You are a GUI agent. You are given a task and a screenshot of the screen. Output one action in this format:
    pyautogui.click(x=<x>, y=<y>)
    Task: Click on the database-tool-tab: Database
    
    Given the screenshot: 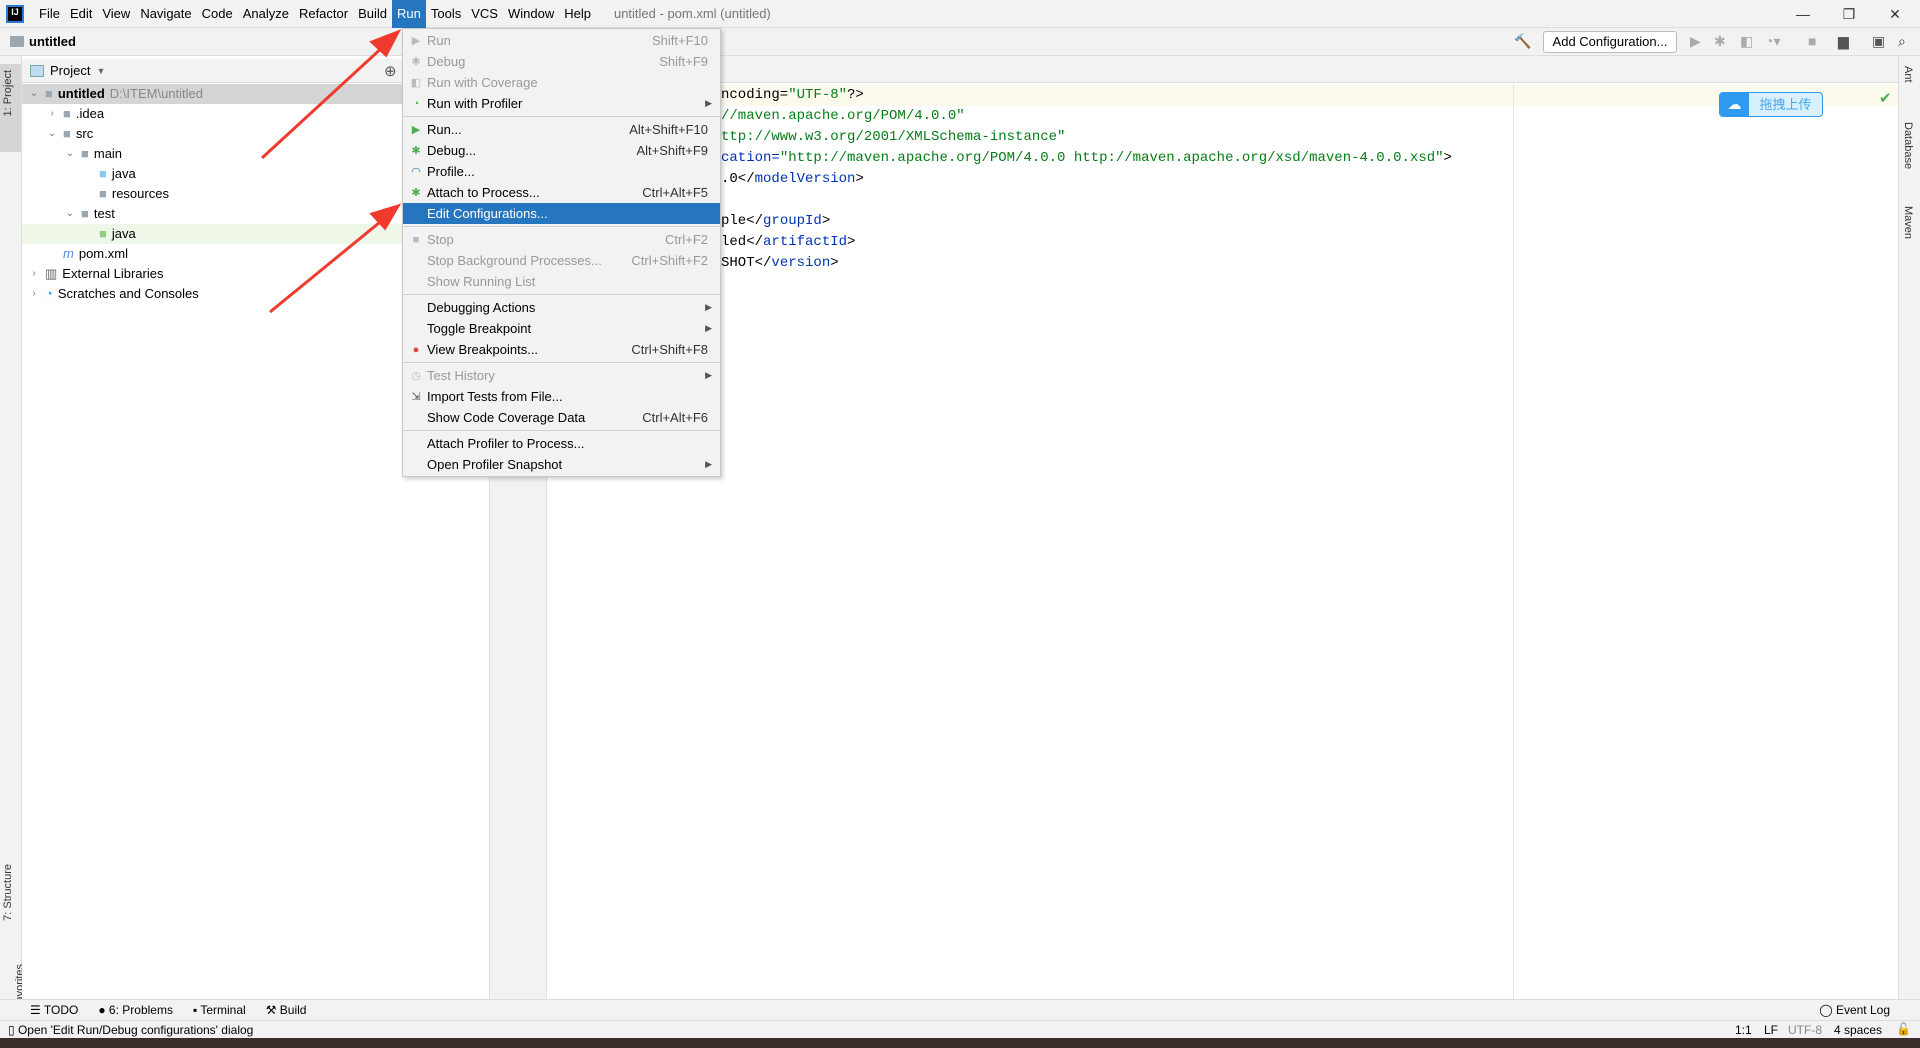 What is the action you would take?
    pyautogui.click(x=1908, y=145)
    